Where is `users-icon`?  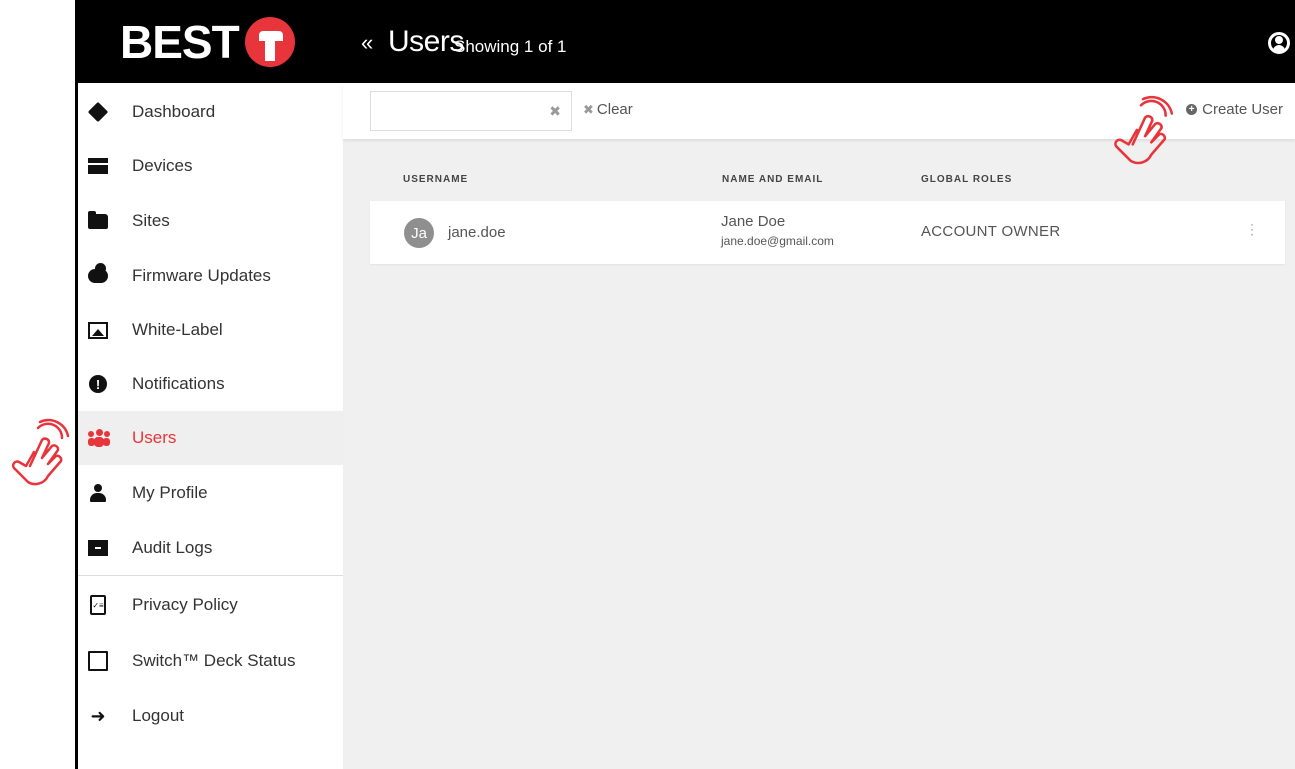 users-icon is located at coordinates (99, 438).